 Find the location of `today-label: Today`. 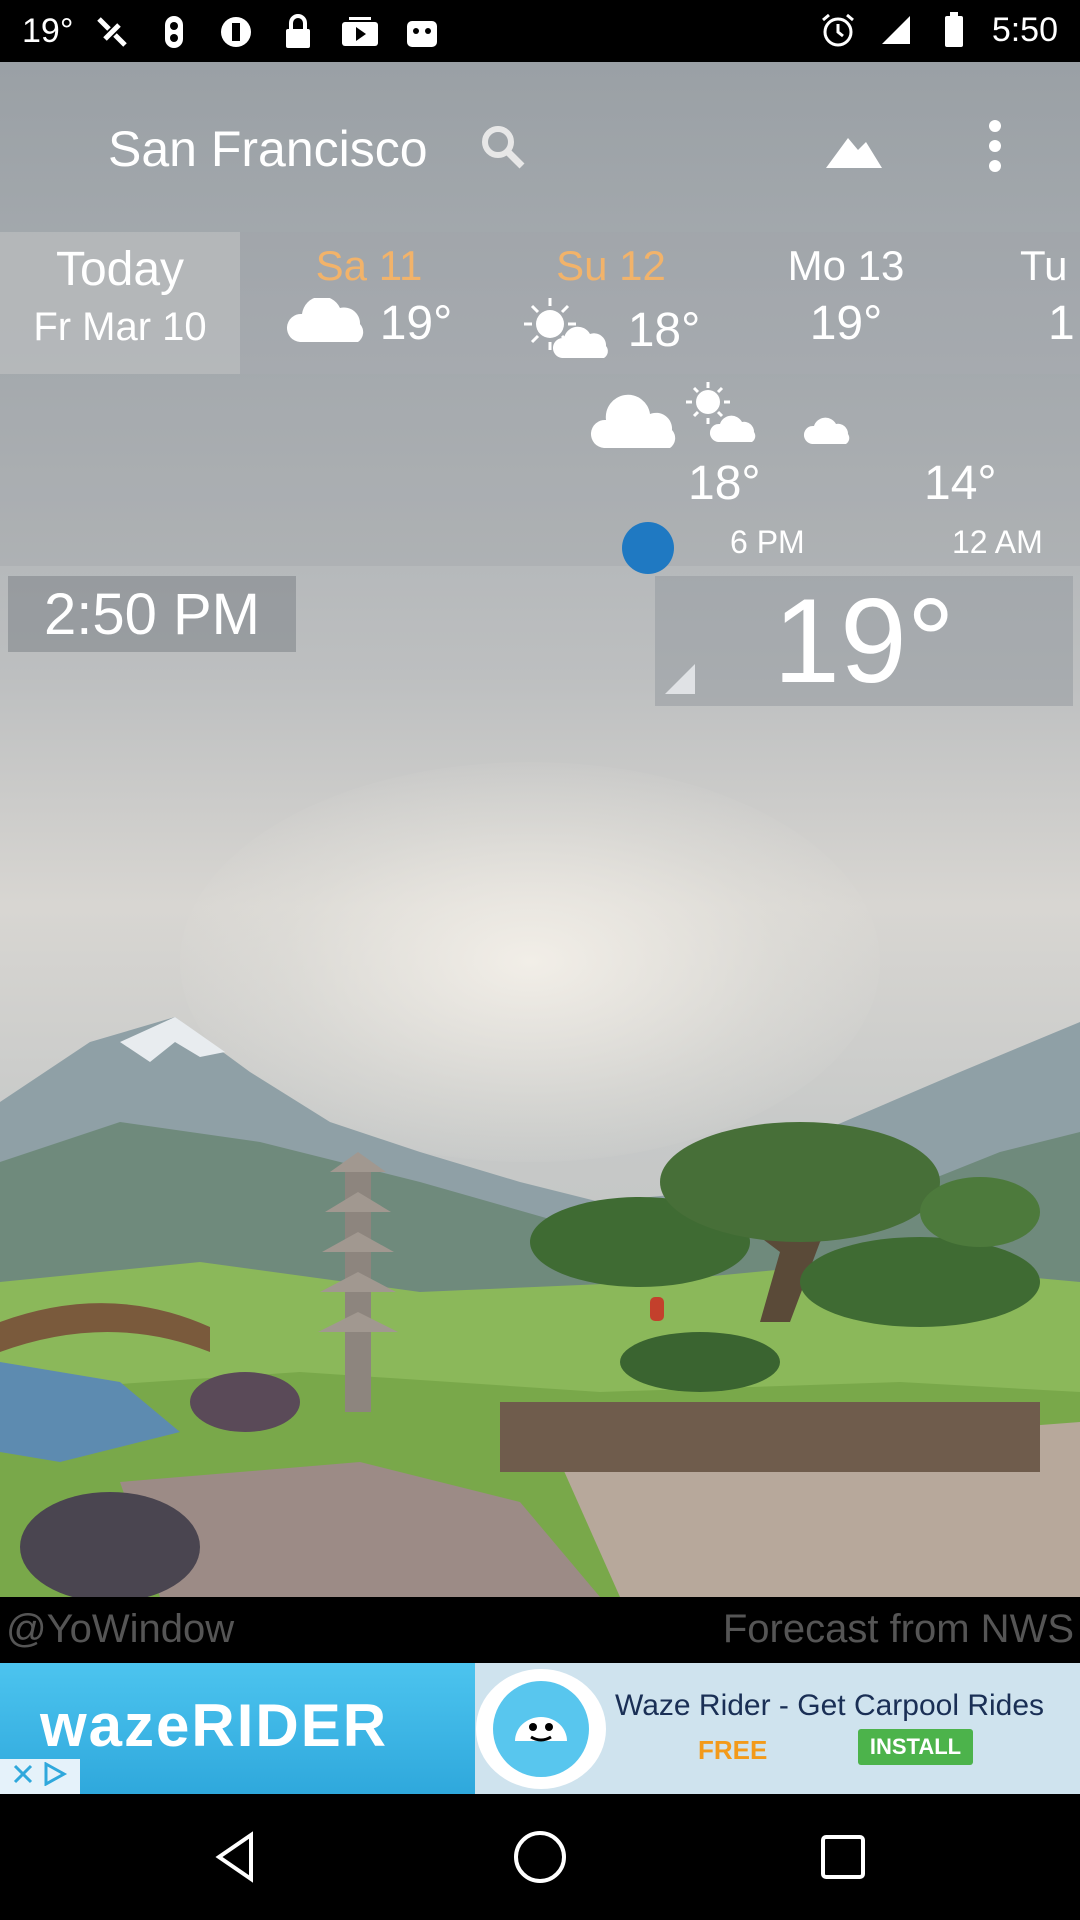

today-label: Today is located at coordinates (120, 269).